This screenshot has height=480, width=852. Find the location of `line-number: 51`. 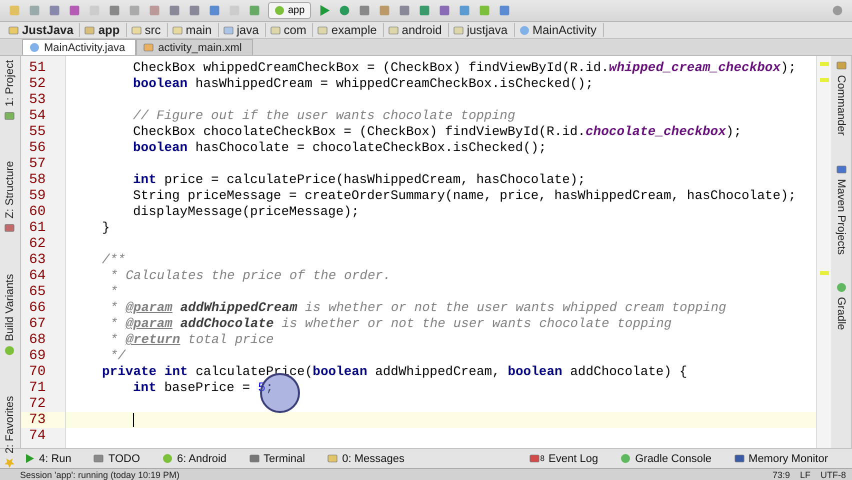

line-number: 51 is located at coordinates (37, 68).